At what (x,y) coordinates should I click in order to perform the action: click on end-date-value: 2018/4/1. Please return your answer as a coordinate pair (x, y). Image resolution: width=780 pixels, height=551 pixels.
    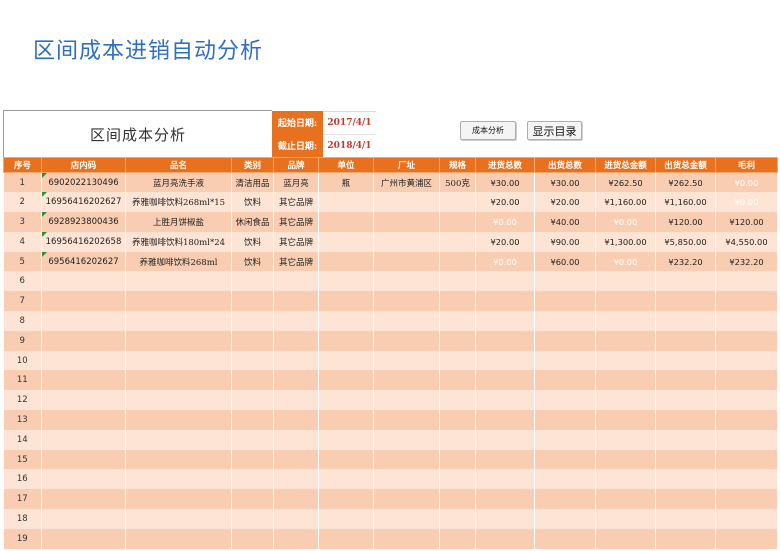
    Looking at the image, I should click on (349, 145).